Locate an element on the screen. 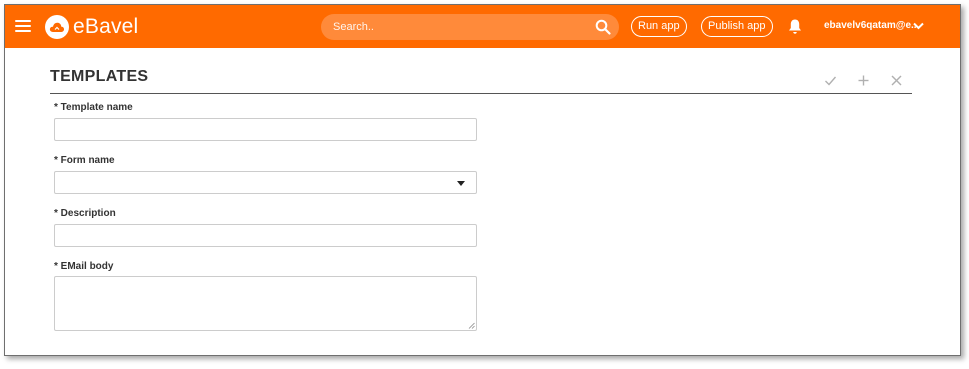 The image size is (969, 369). template-name-label: * Template name is located at coordinates (93, 107).